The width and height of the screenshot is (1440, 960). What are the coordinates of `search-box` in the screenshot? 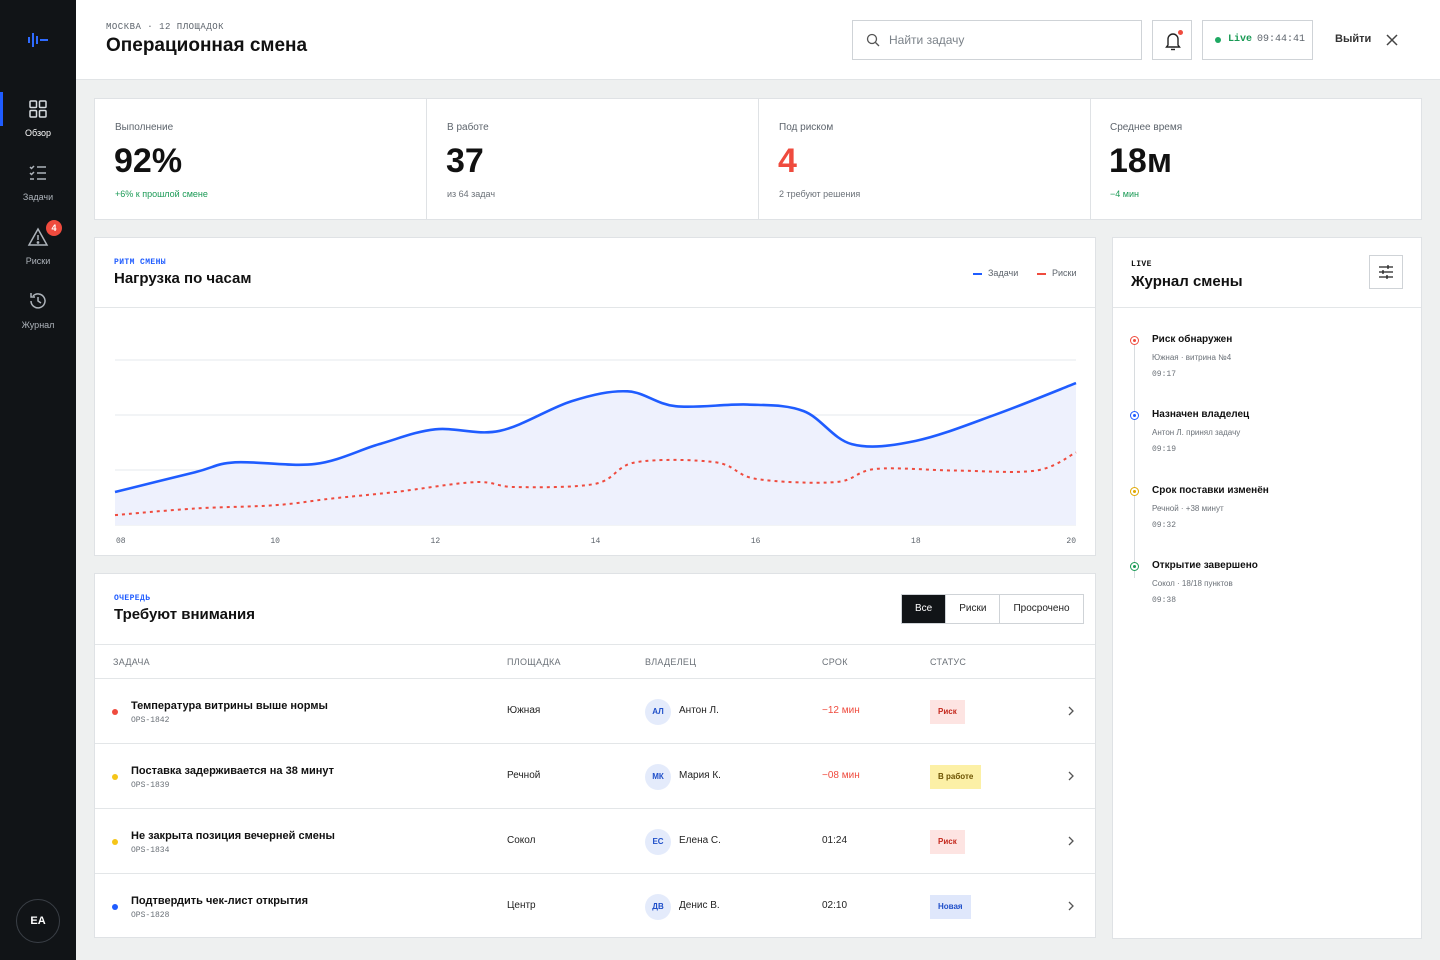 It's located at (997, 40).